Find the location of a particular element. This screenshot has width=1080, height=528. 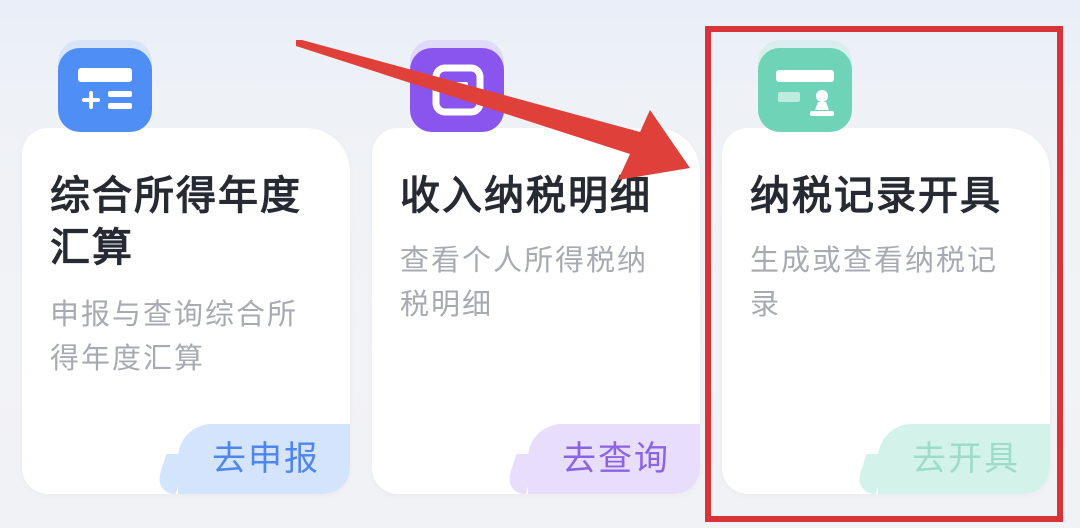

card-title: 综合所得年度汇算 is located at coordinates (176, 222).